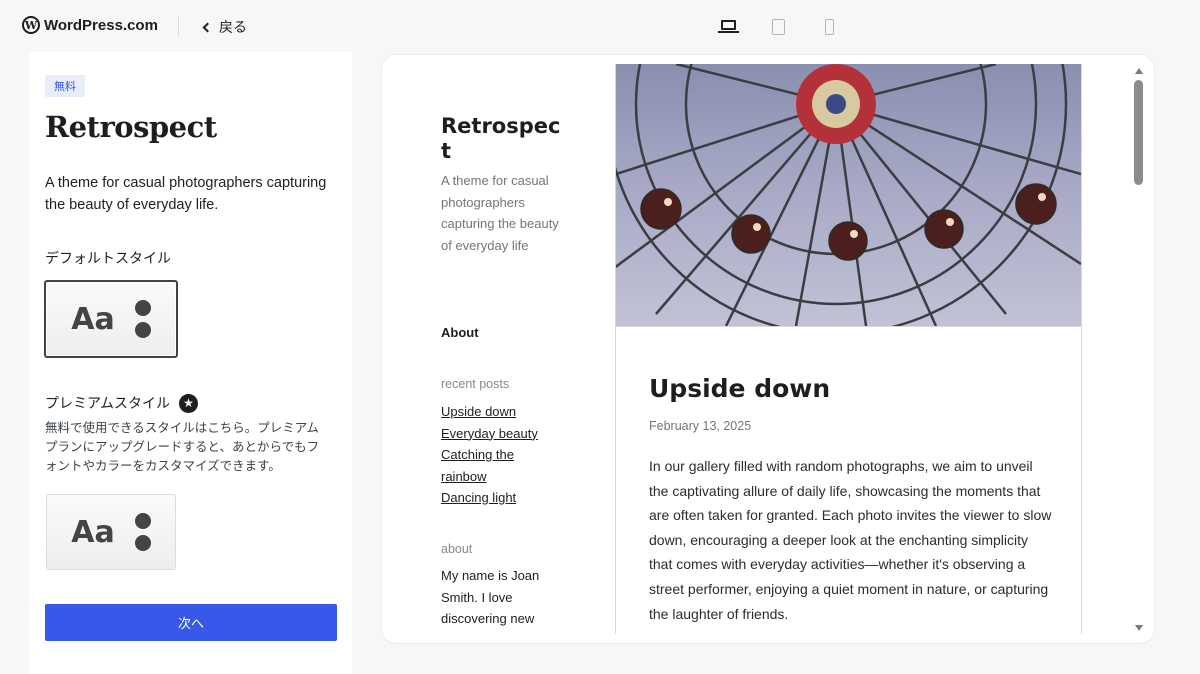 The width and height of the screenshot is (1200, 674). What do you see at coordinates (1139, 349) in the screenshot?
I see `preview-scrollbar` at bounding box center [1139, 349].